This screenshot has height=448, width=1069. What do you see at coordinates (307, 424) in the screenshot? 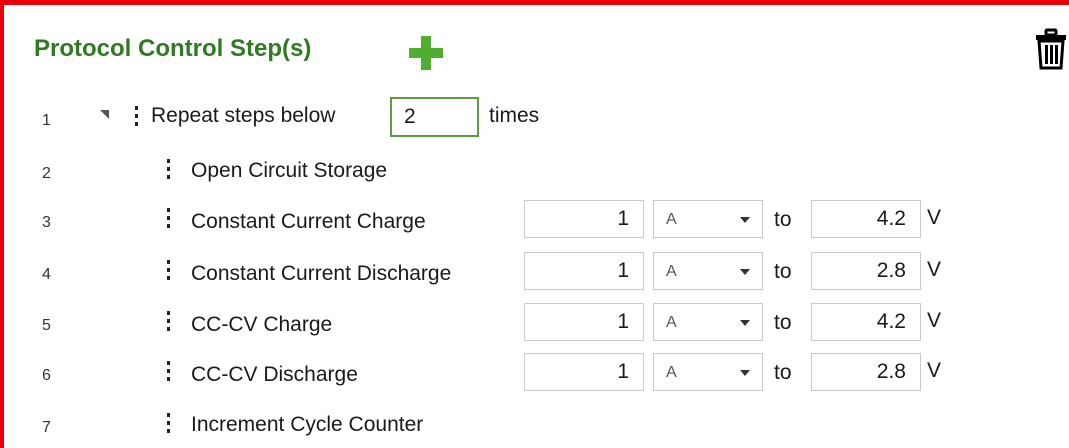
I see `step-label: Increment Cycle Counter` at bounding box center [307, 424].